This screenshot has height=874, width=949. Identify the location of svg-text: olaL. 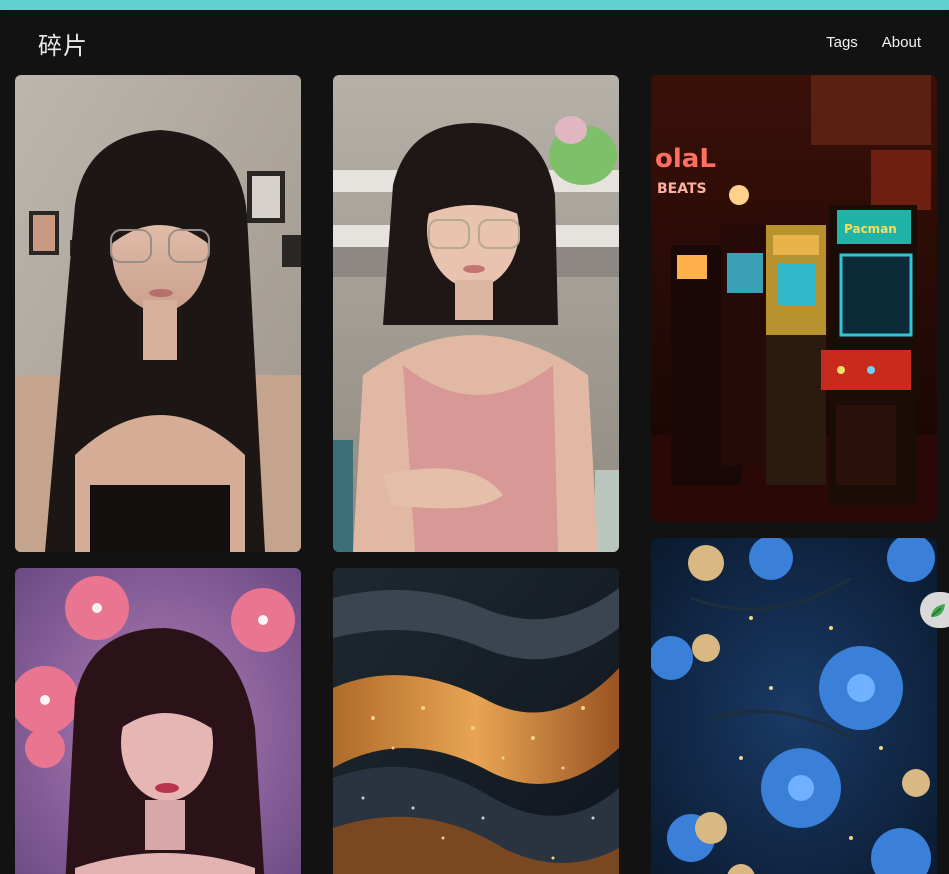
(685, 159).